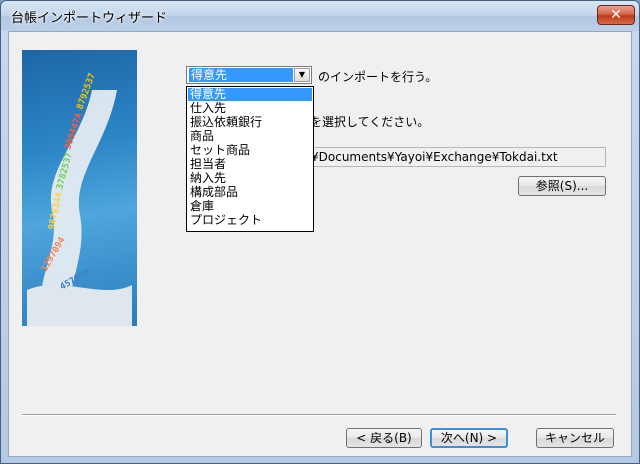 The width and height of the screenshot is (640, 464). I want to click on close-button: ✕, so click(616, 15).